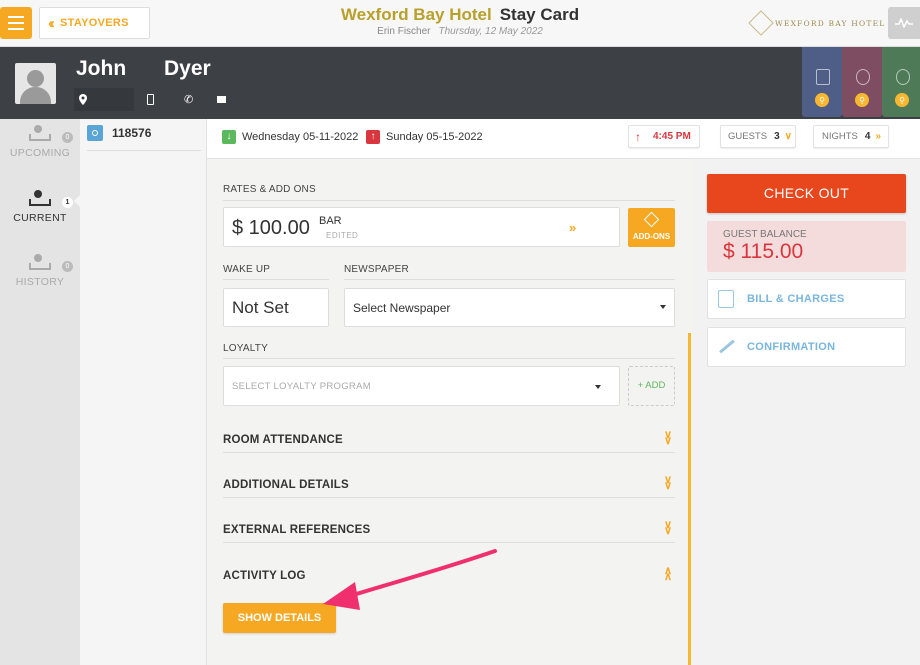  I want to click on group-icon, so click(903, 77).